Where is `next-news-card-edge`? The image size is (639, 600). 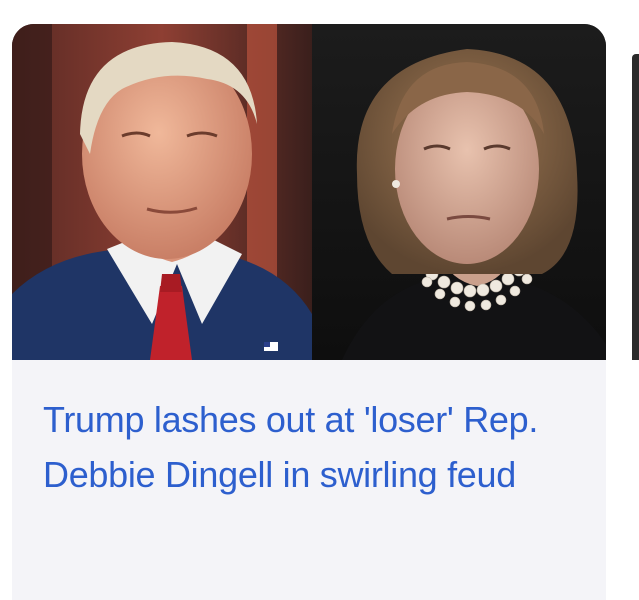 next-news-card-edge is located at coordinates (635, 207).